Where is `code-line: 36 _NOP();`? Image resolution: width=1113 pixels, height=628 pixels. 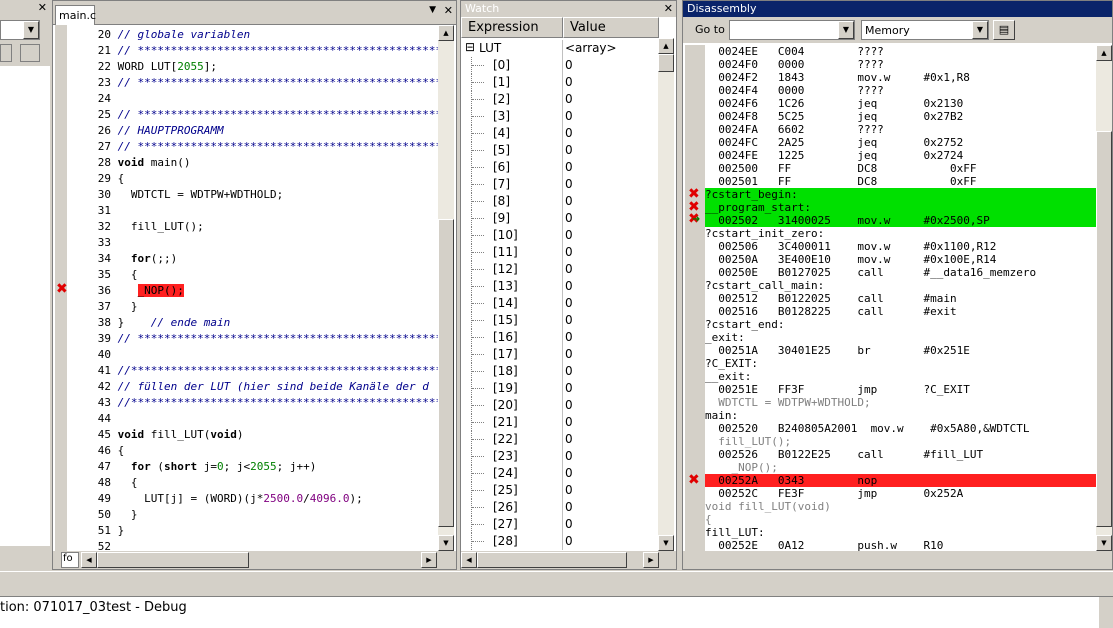 code-line: 36 _NOP(); is located at coordinates (125, 291).